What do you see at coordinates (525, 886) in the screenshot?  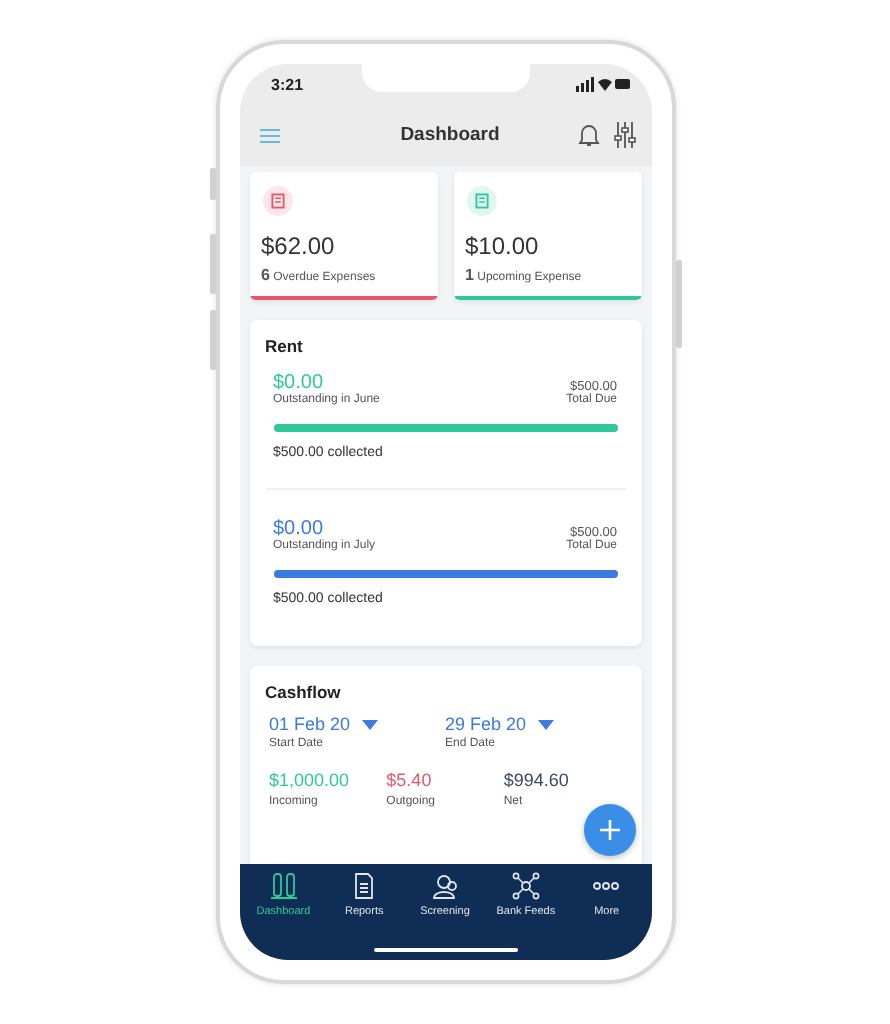 I see `network-icon` at bounding box center [525, 886].